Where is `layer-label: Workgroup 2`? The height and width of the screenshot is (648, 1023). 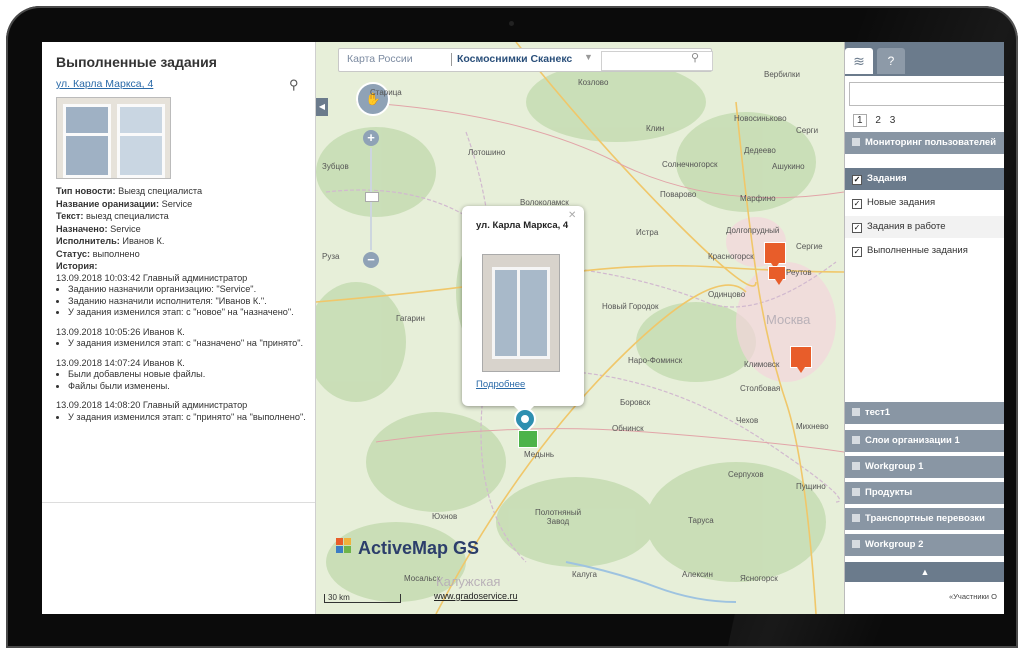 layer-label: Workgroup 2 is located at coordinates (894, 544).